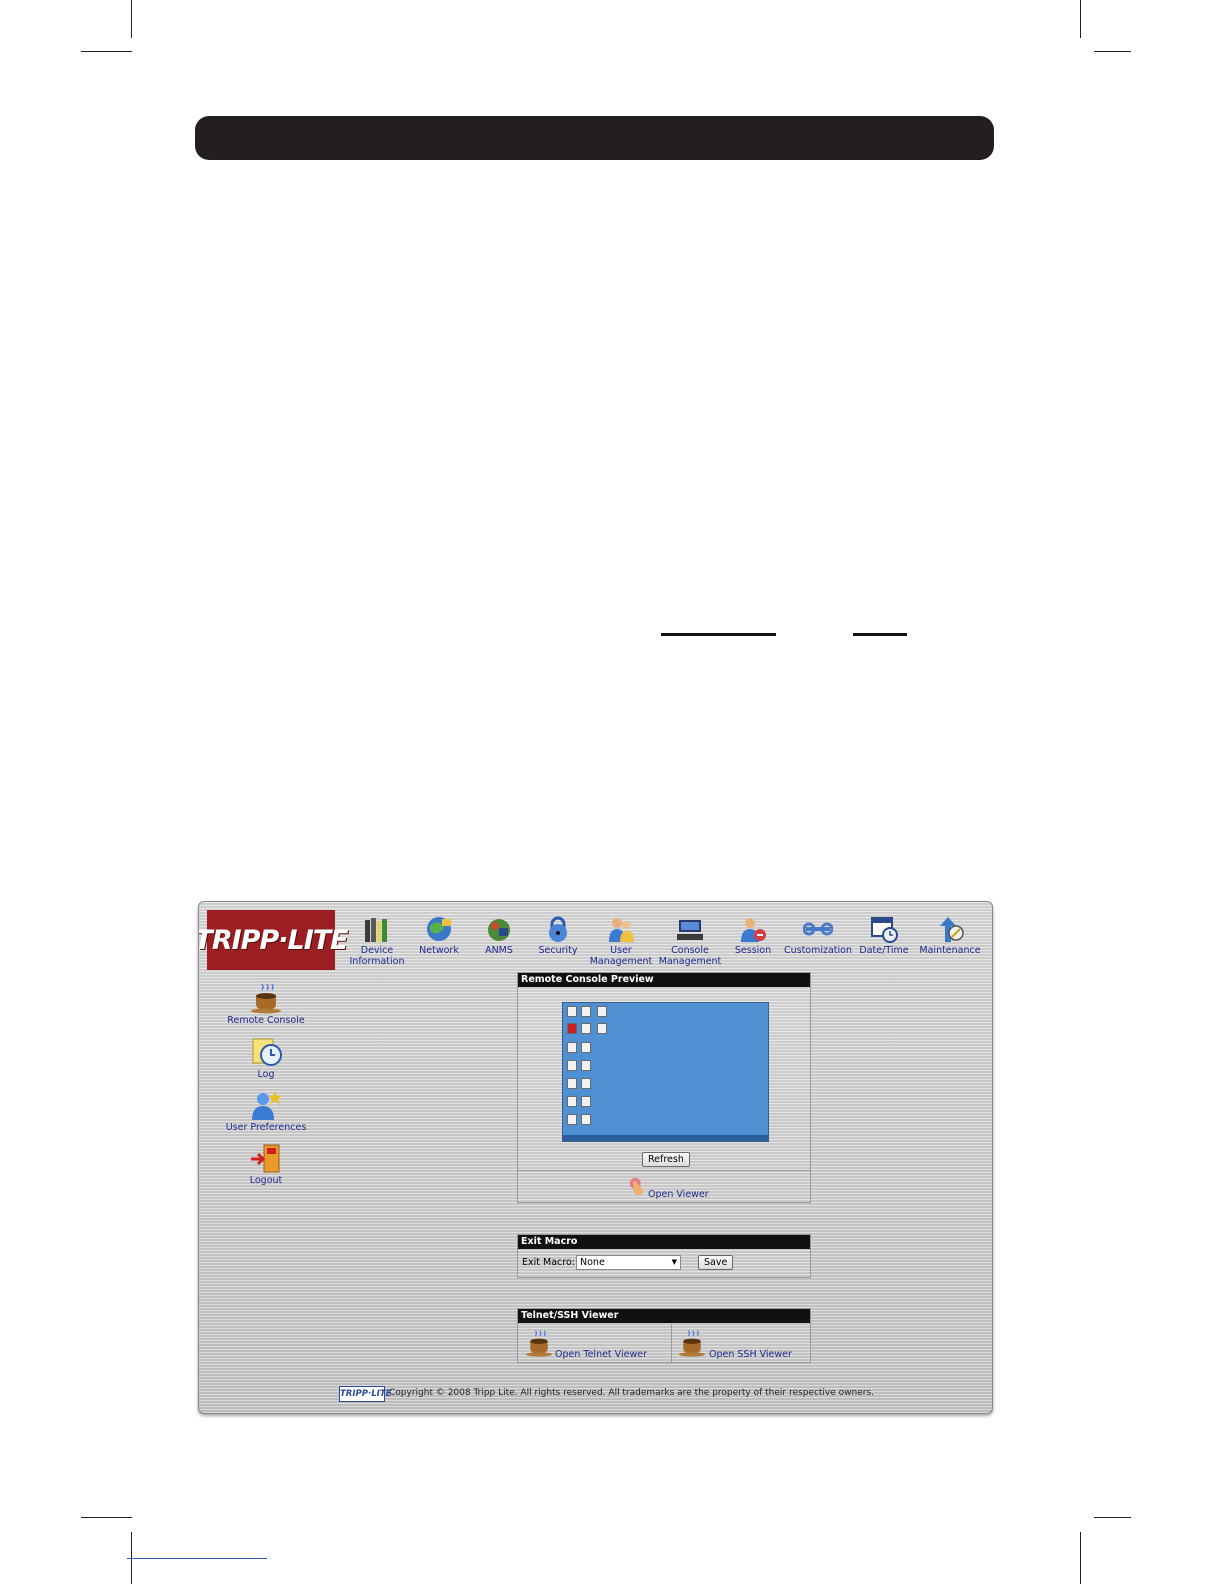  Describe the element at coordinates (628, 1262) in the screenshot. I see `exit-macro-select: None ▼` at that location.